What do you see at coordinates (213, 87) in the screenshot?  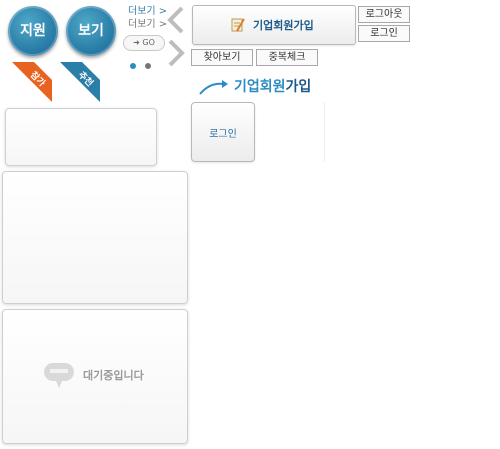 I see `curved-arrow-icon` at bounding box center [213, 87].